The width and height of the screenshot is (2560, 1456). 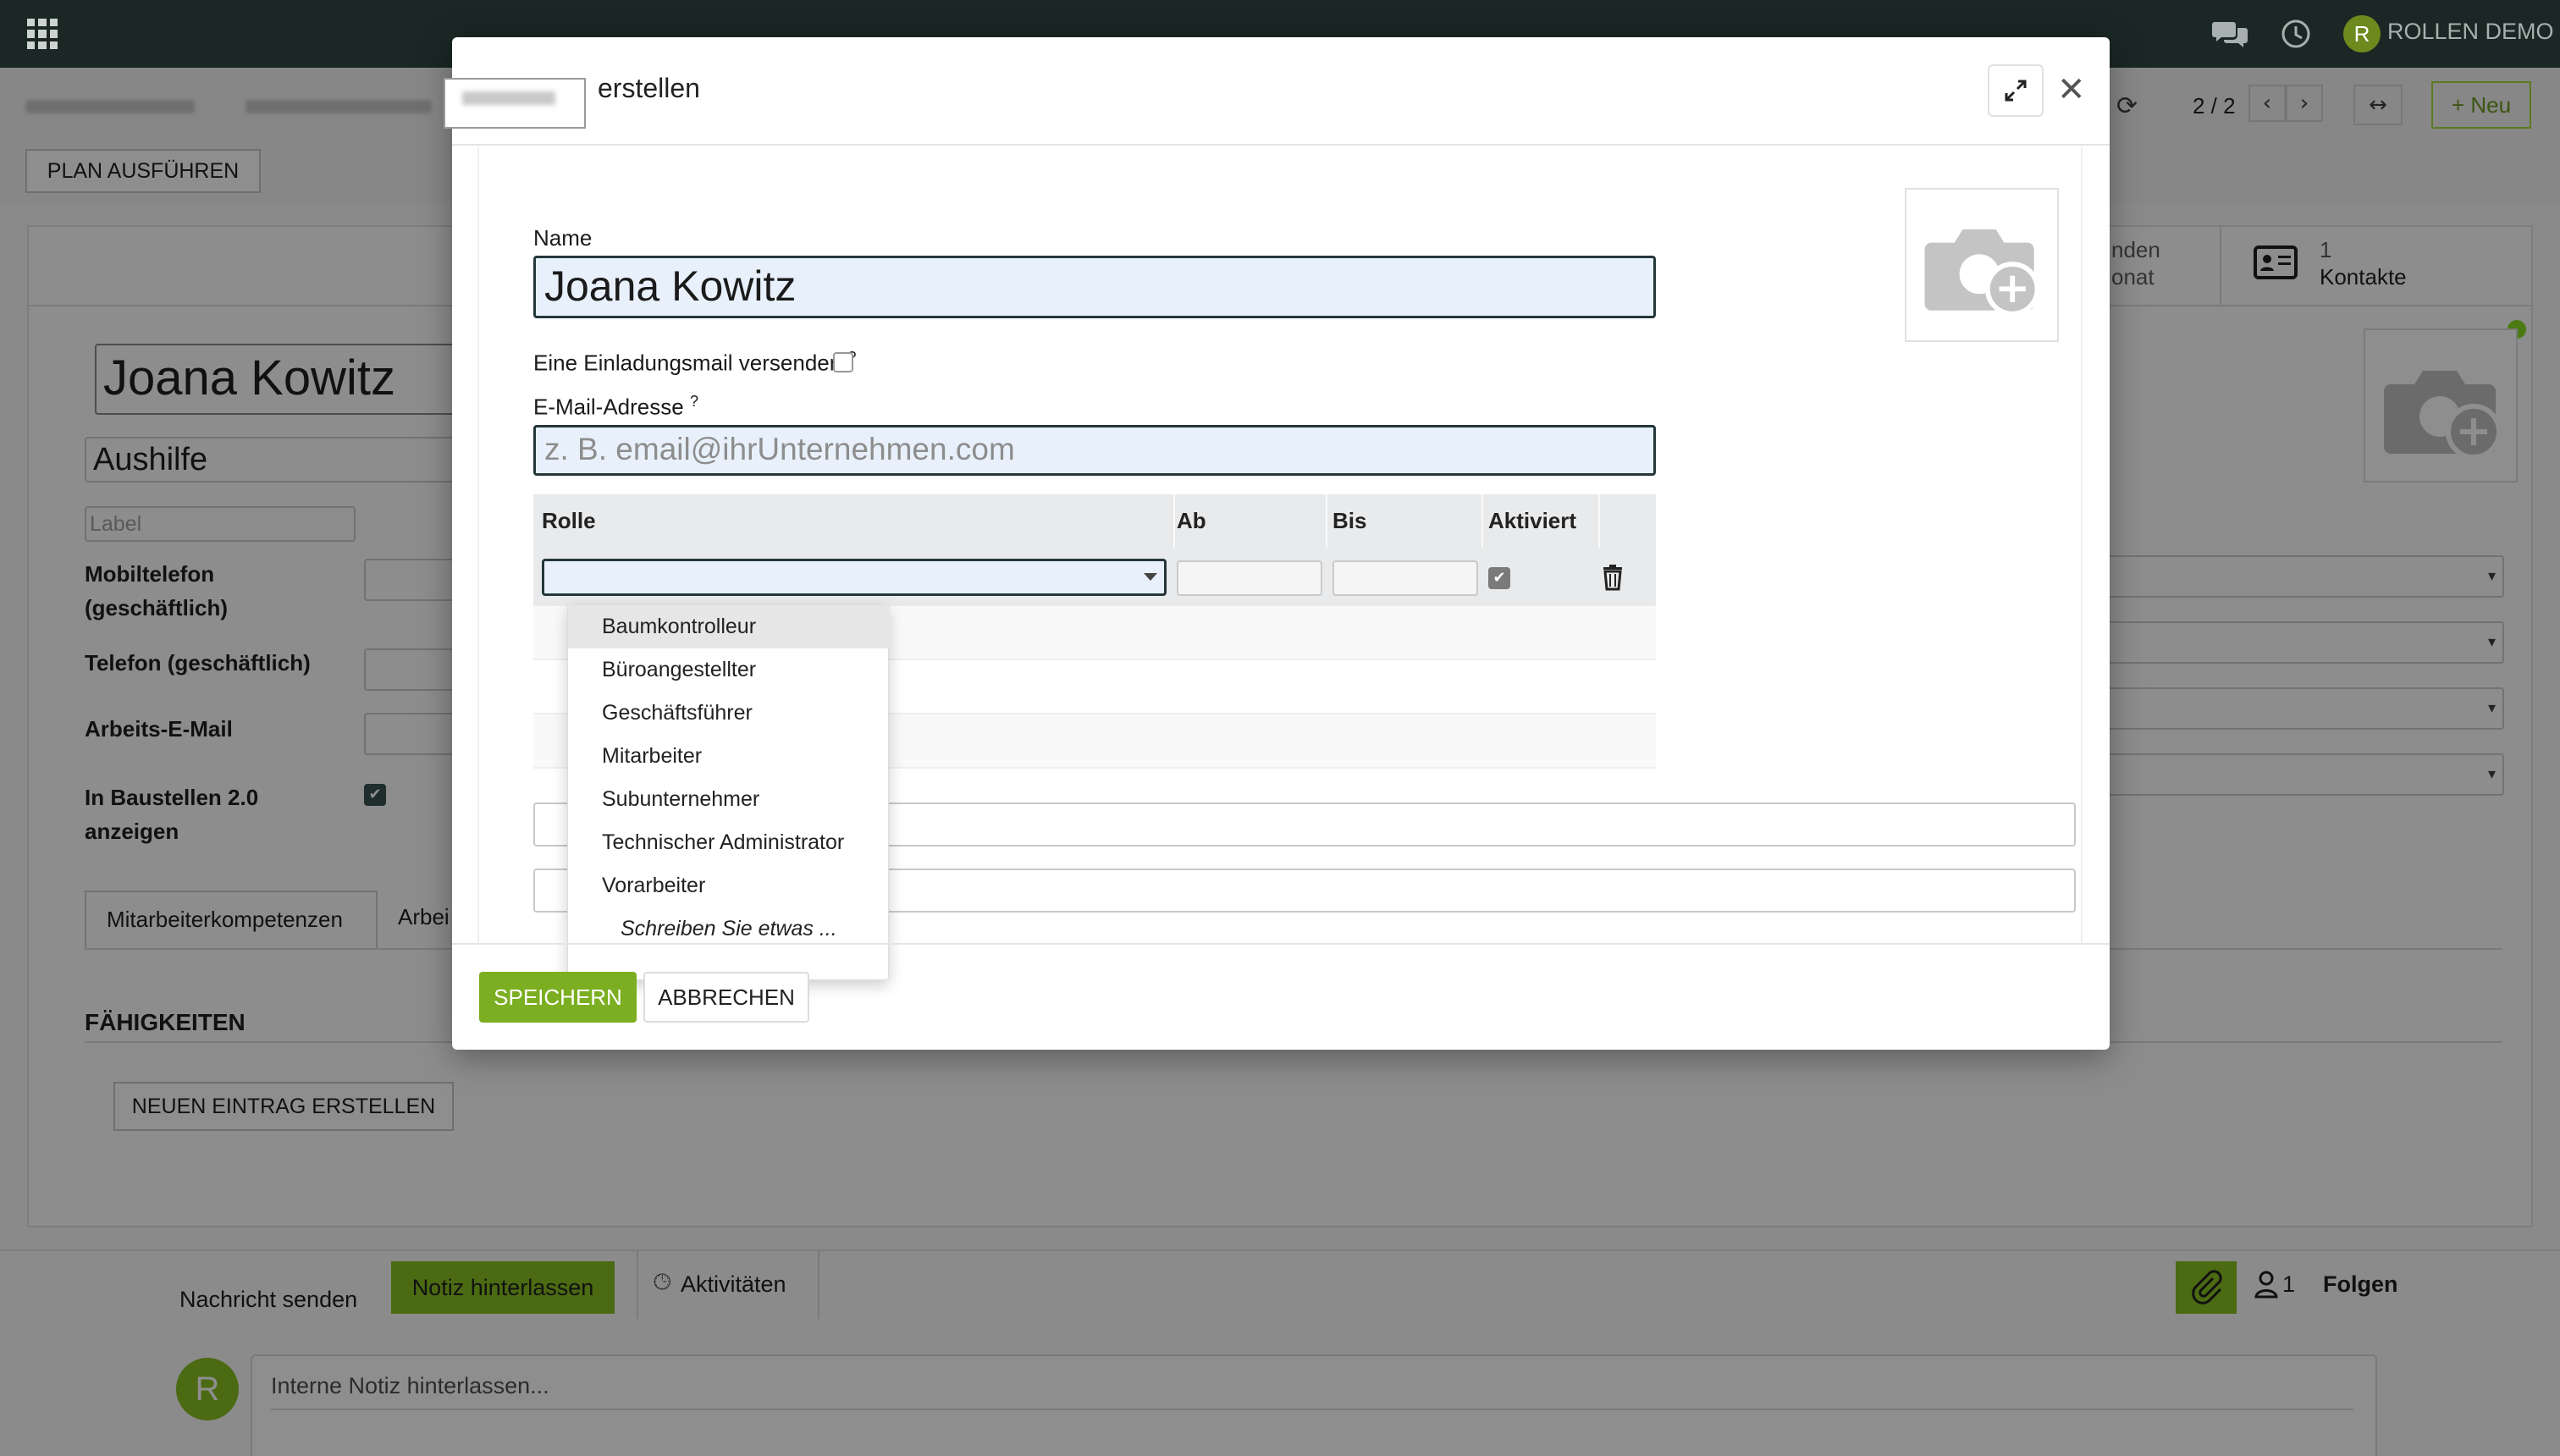 What do you see at coordinates (2299, 642) in the screenshot?
I see `bg-select-2: ▾` at bounding box center [2299, 642].